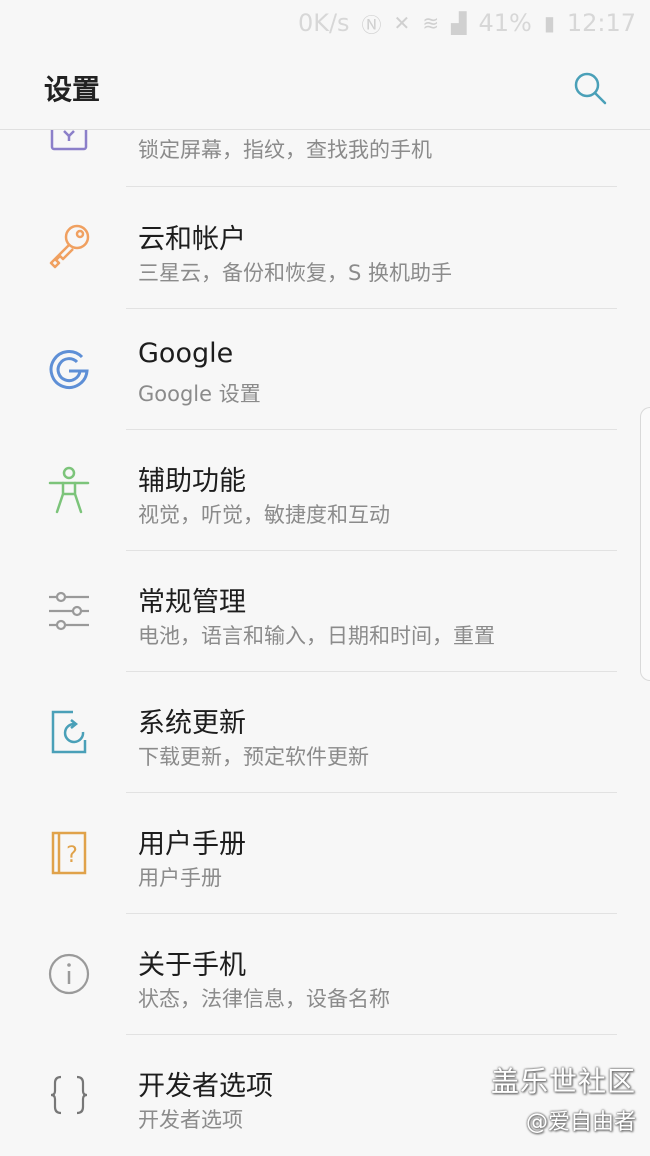 The width and height of the screenshot is (650, 1156). What do you see at coordinates (253, 757) in the screenshot?
I see `settings-item-subtitle: 下载更新，预定软件更新` at bounding box center [253, 757].